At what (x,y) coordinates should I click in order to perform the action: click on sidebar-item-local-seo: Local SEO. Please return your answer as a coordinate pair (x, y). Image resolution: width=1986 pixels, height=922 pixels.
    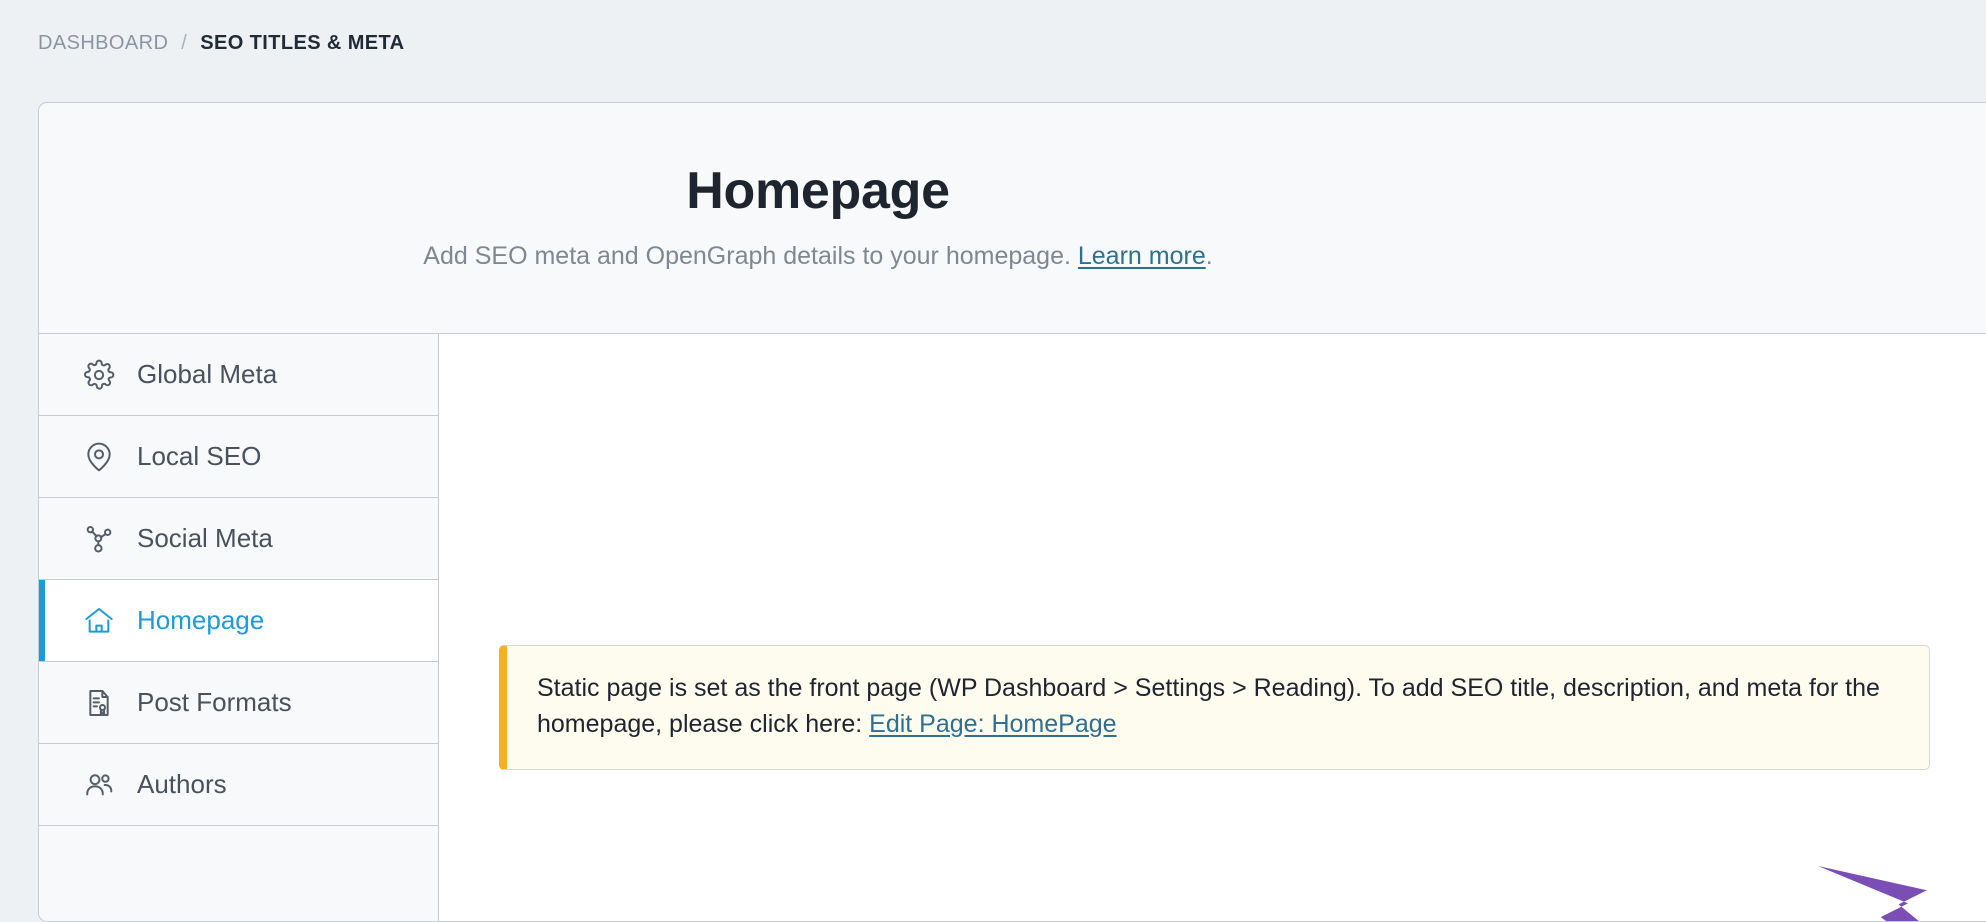
    Looking at the image, I should click on (238, 457).